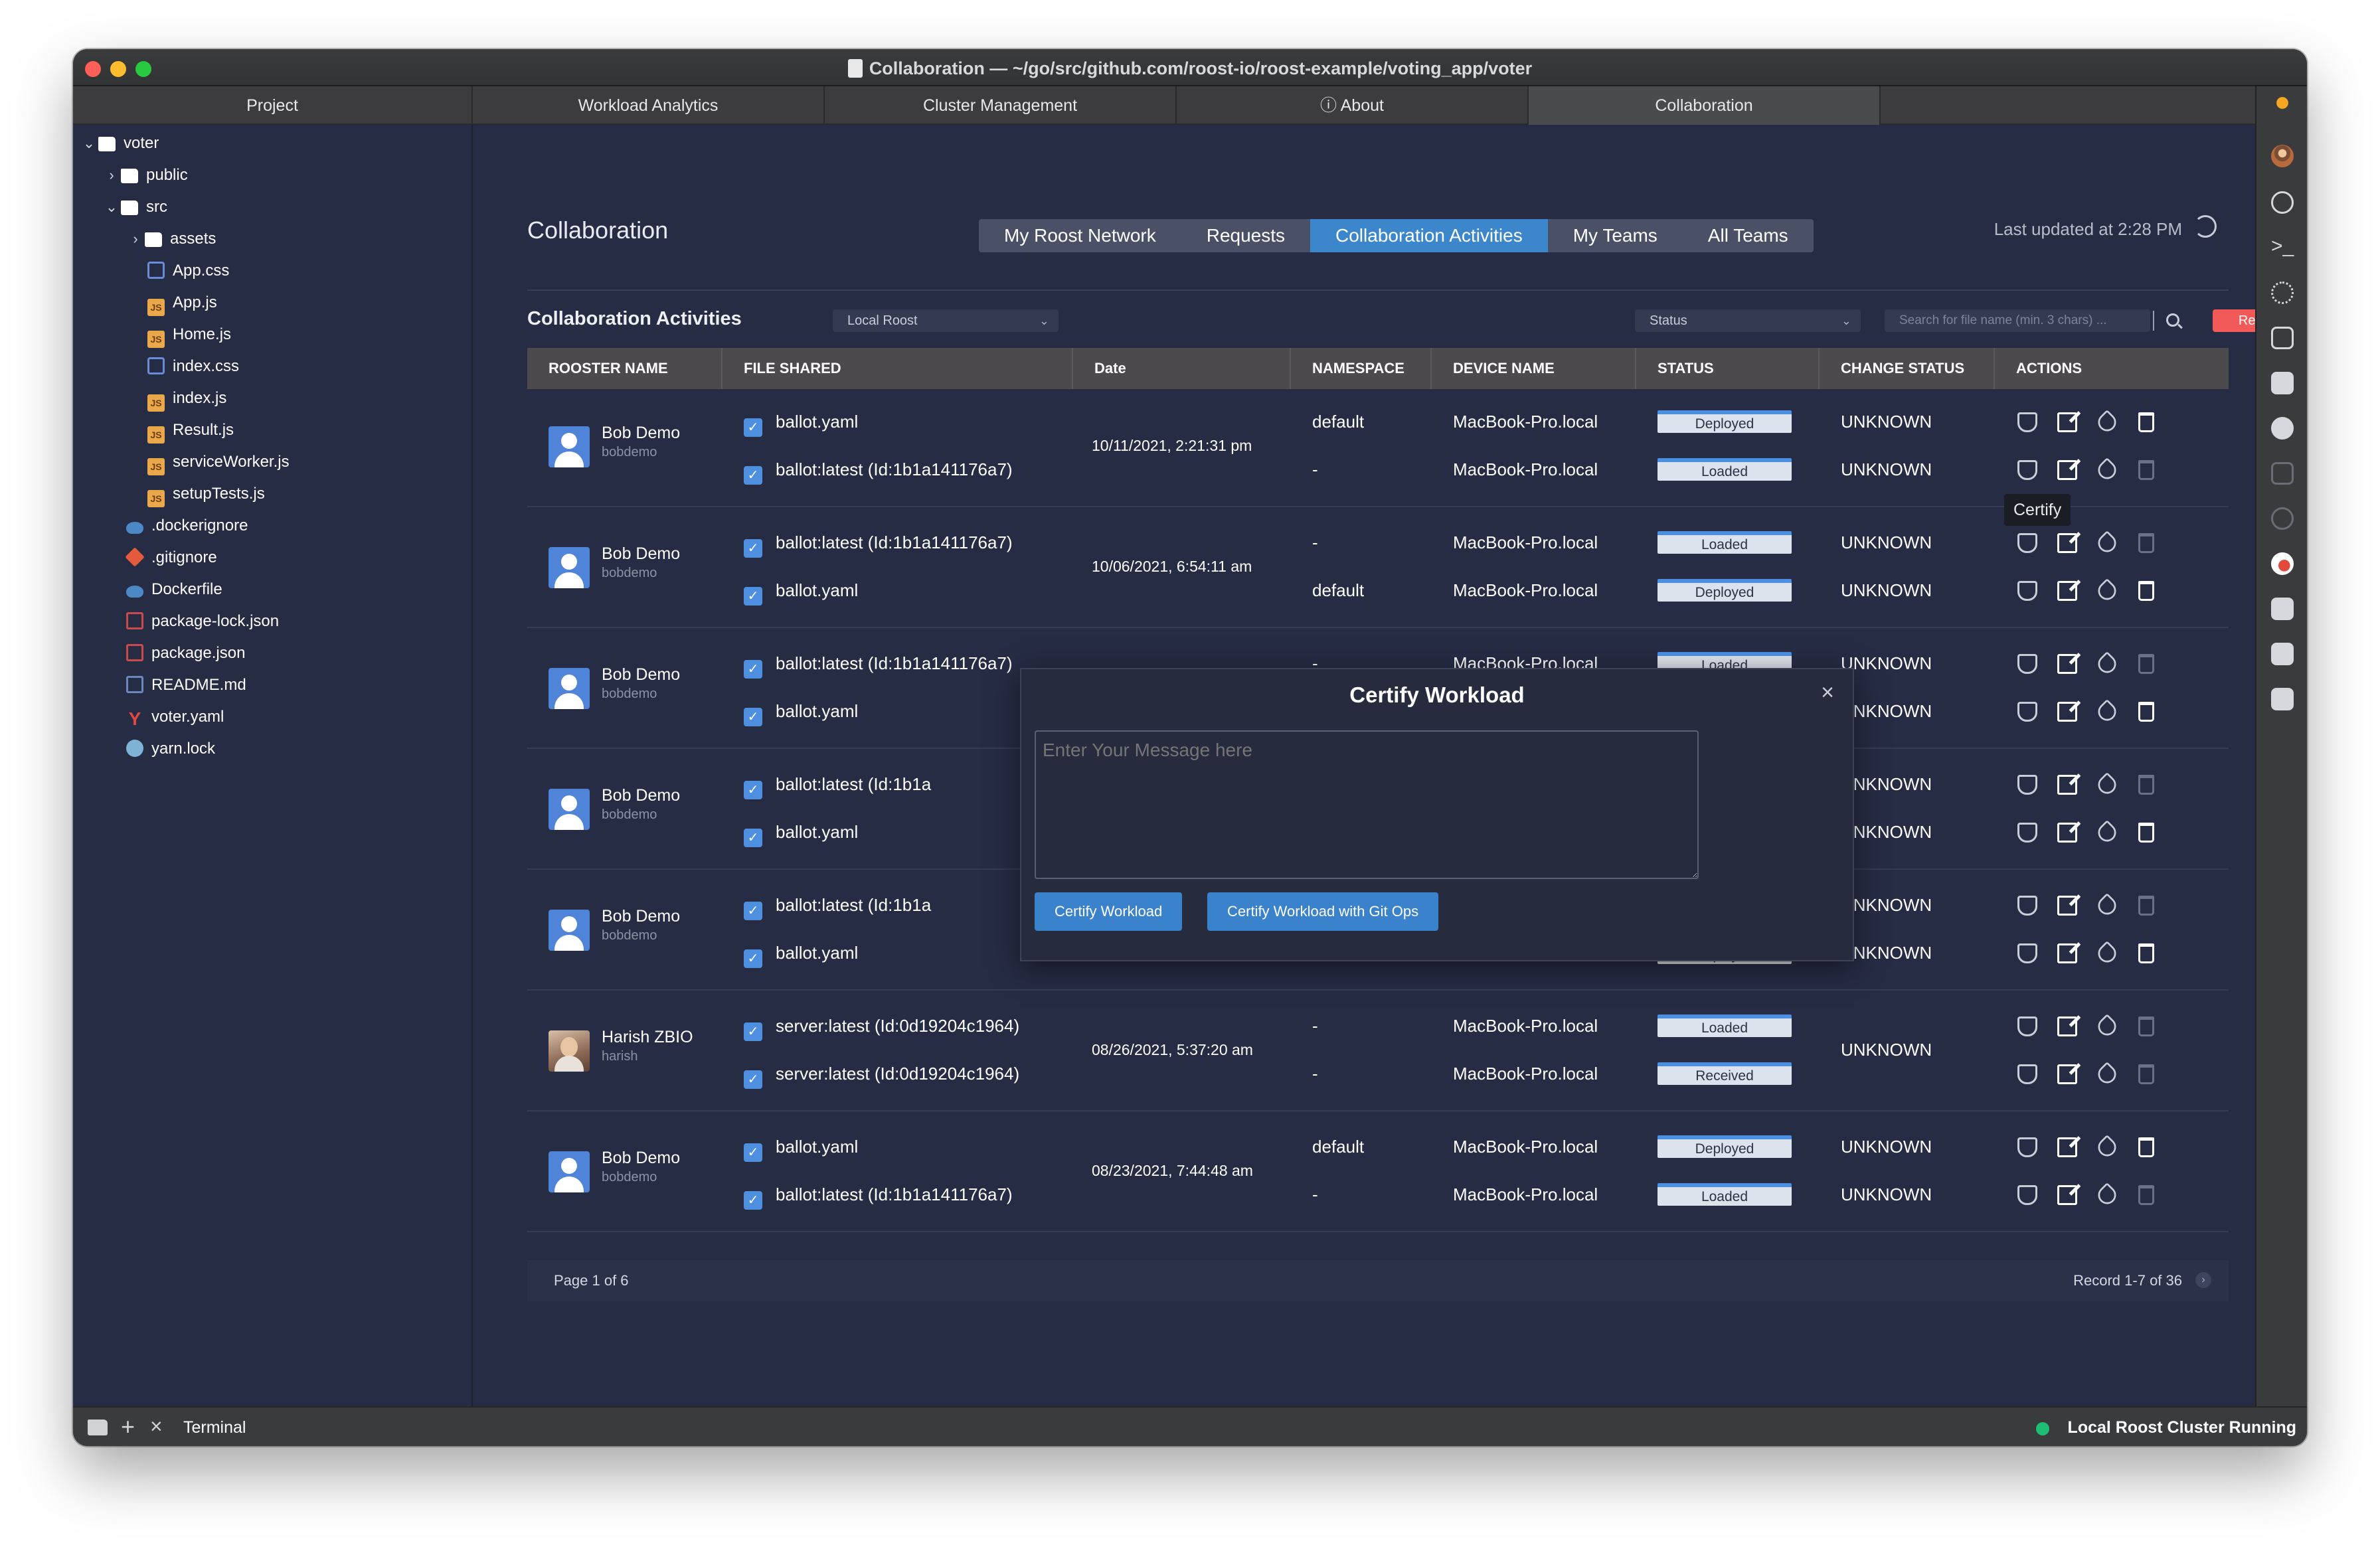  I want to click on tree-item-readme: README.md, so click(186, 685).